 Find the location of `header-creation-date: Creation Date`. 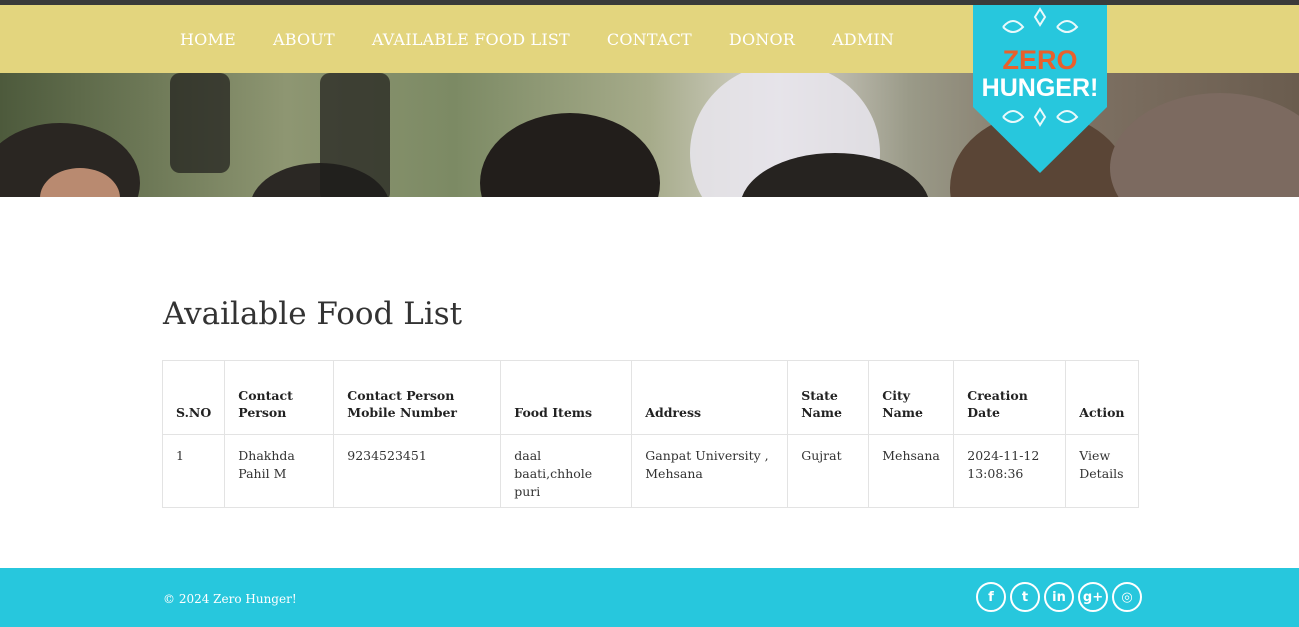

header-creation-date: Creation Date is located at coordinates (1010, 397).